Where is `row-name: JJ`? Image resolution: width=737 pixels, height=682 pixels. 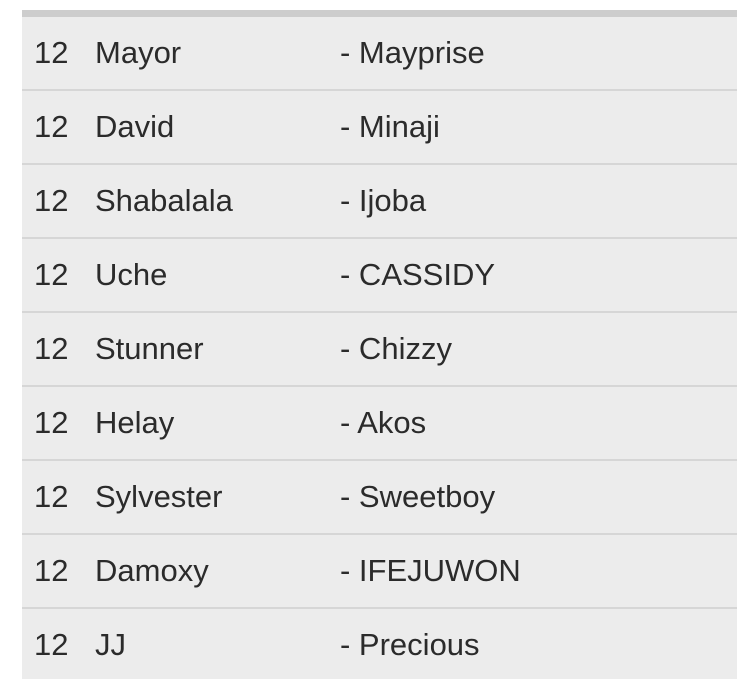
row-name: JJ is located at coordinates (110, 644).